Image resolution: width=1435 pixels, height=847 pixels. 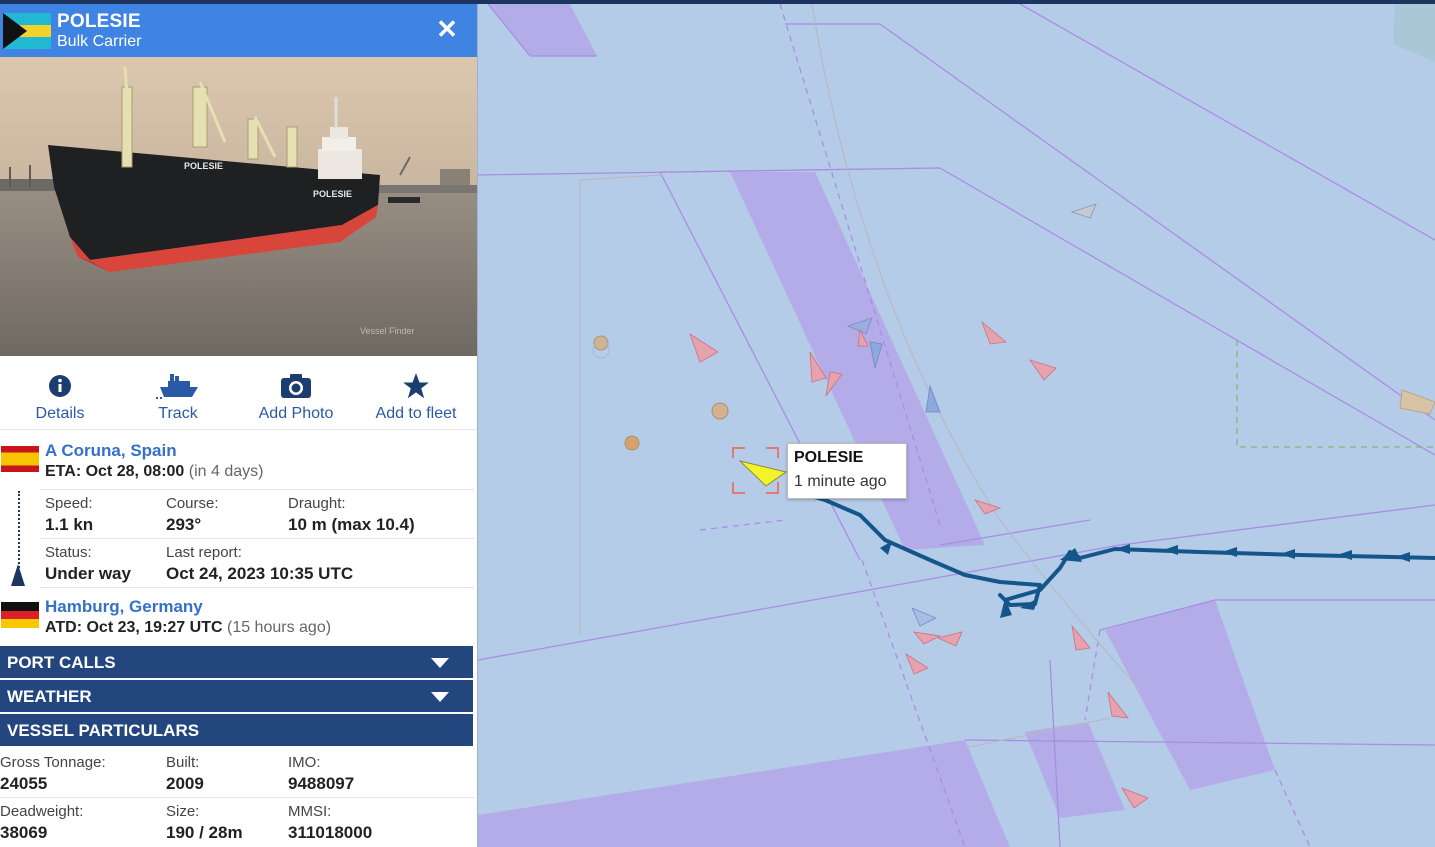 I want to click on deadweight-label: Deadweight:, so click(x=42, y=811).